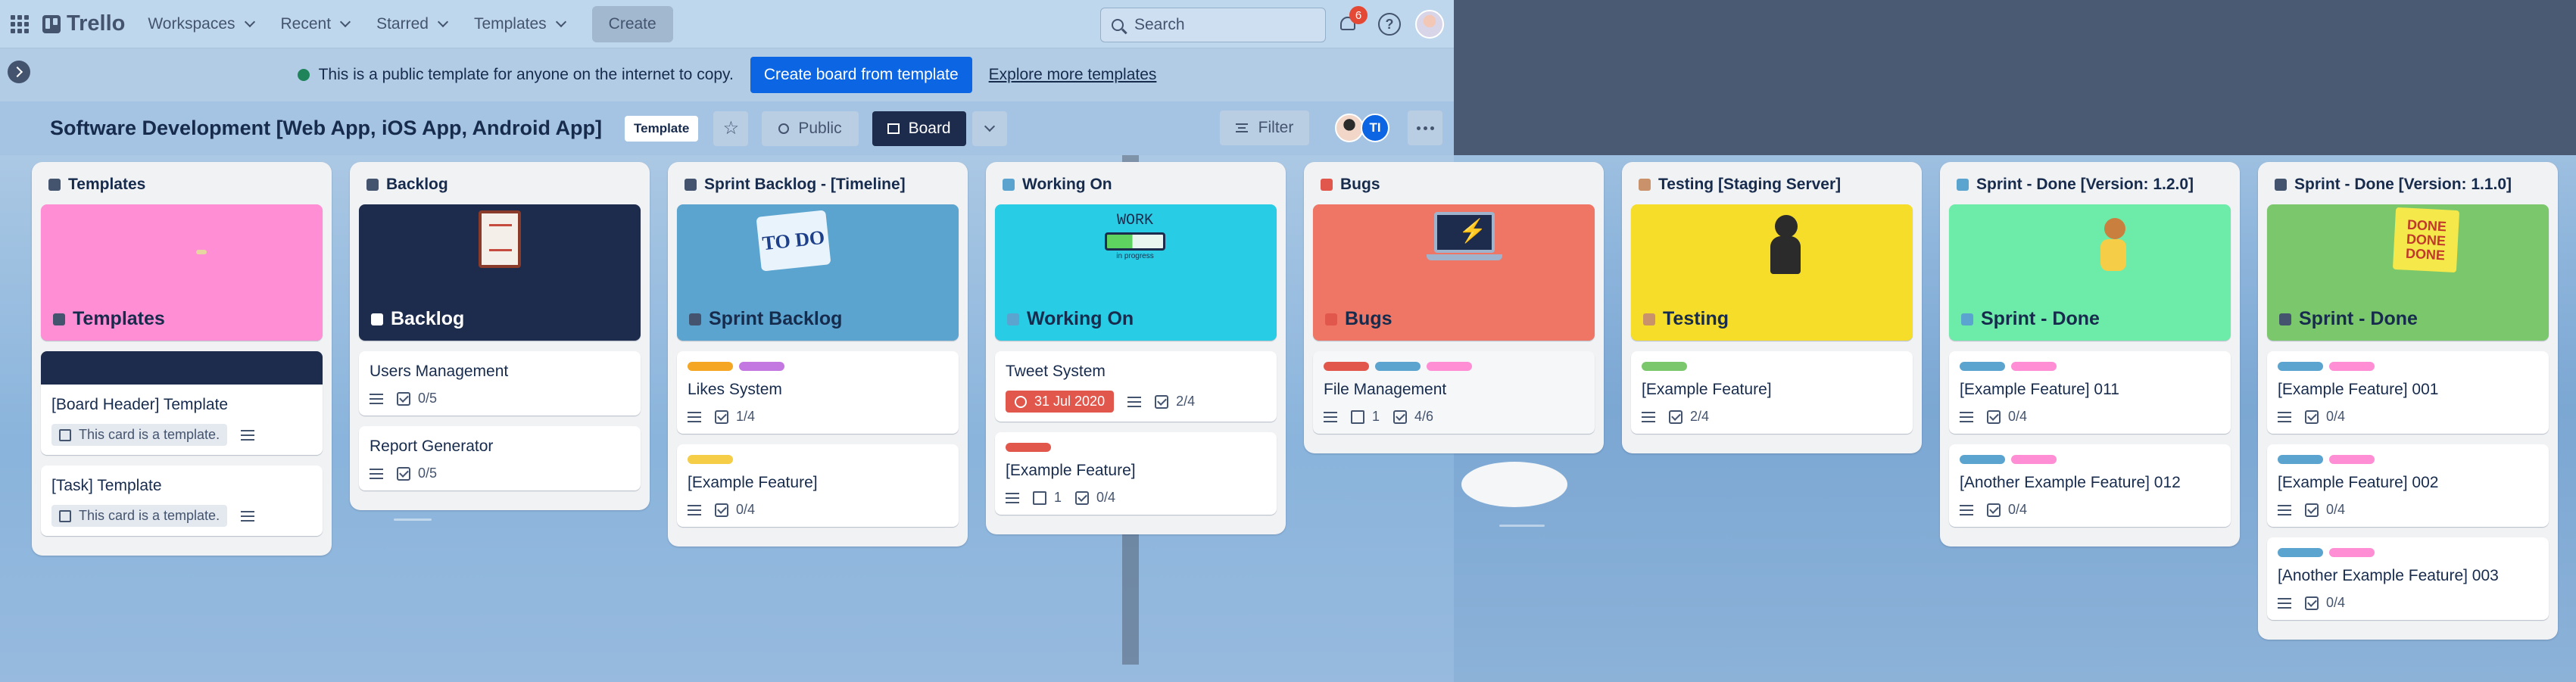 The image size is (2576, 682). I want to click on card: [Example Feature] 1 0/4, so click(1136, 473).